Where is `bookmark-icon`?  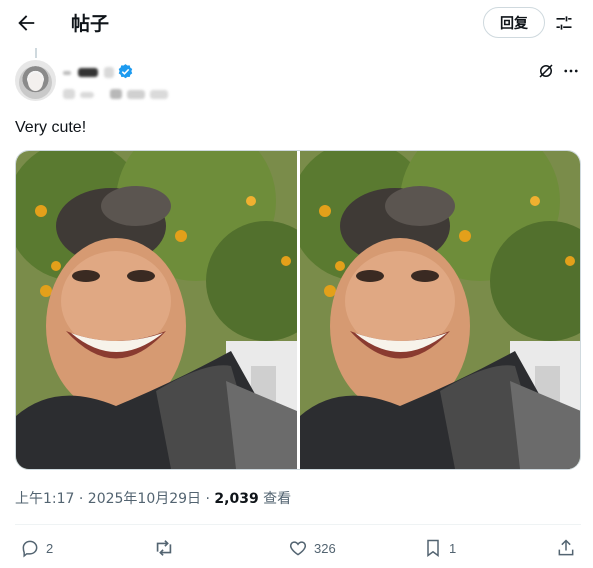 bookmark-icon is located at coordinates (433, 548).